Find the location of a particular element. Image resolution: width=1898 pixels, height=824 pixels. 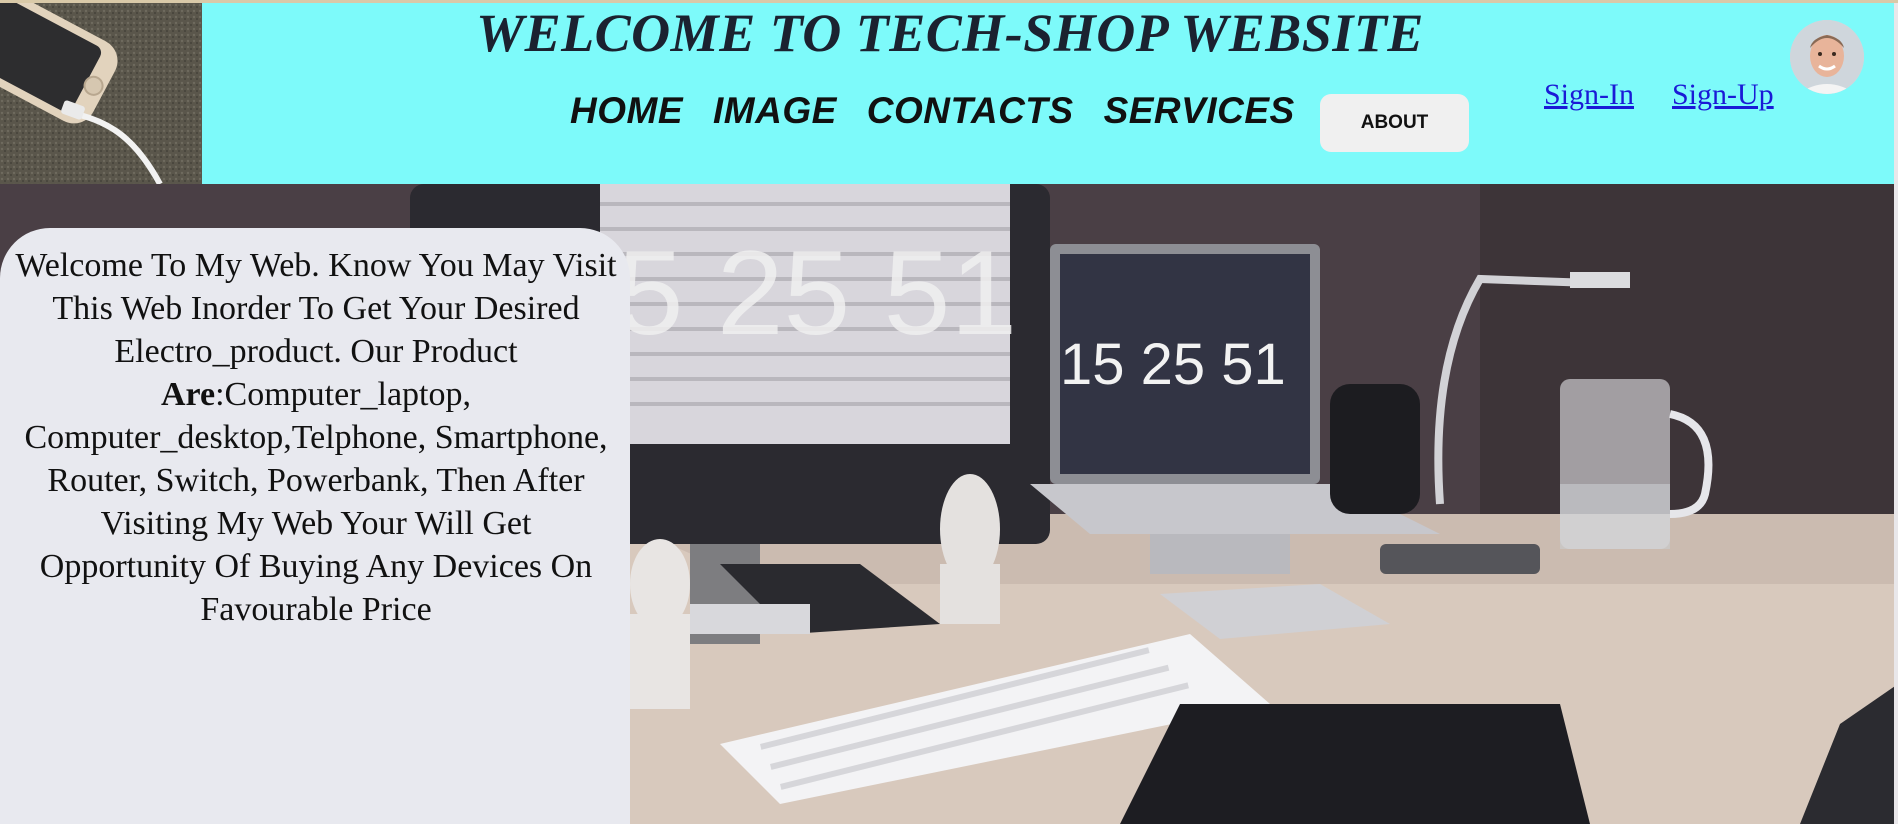

user-avatar is located at coordinates (1827, 57).